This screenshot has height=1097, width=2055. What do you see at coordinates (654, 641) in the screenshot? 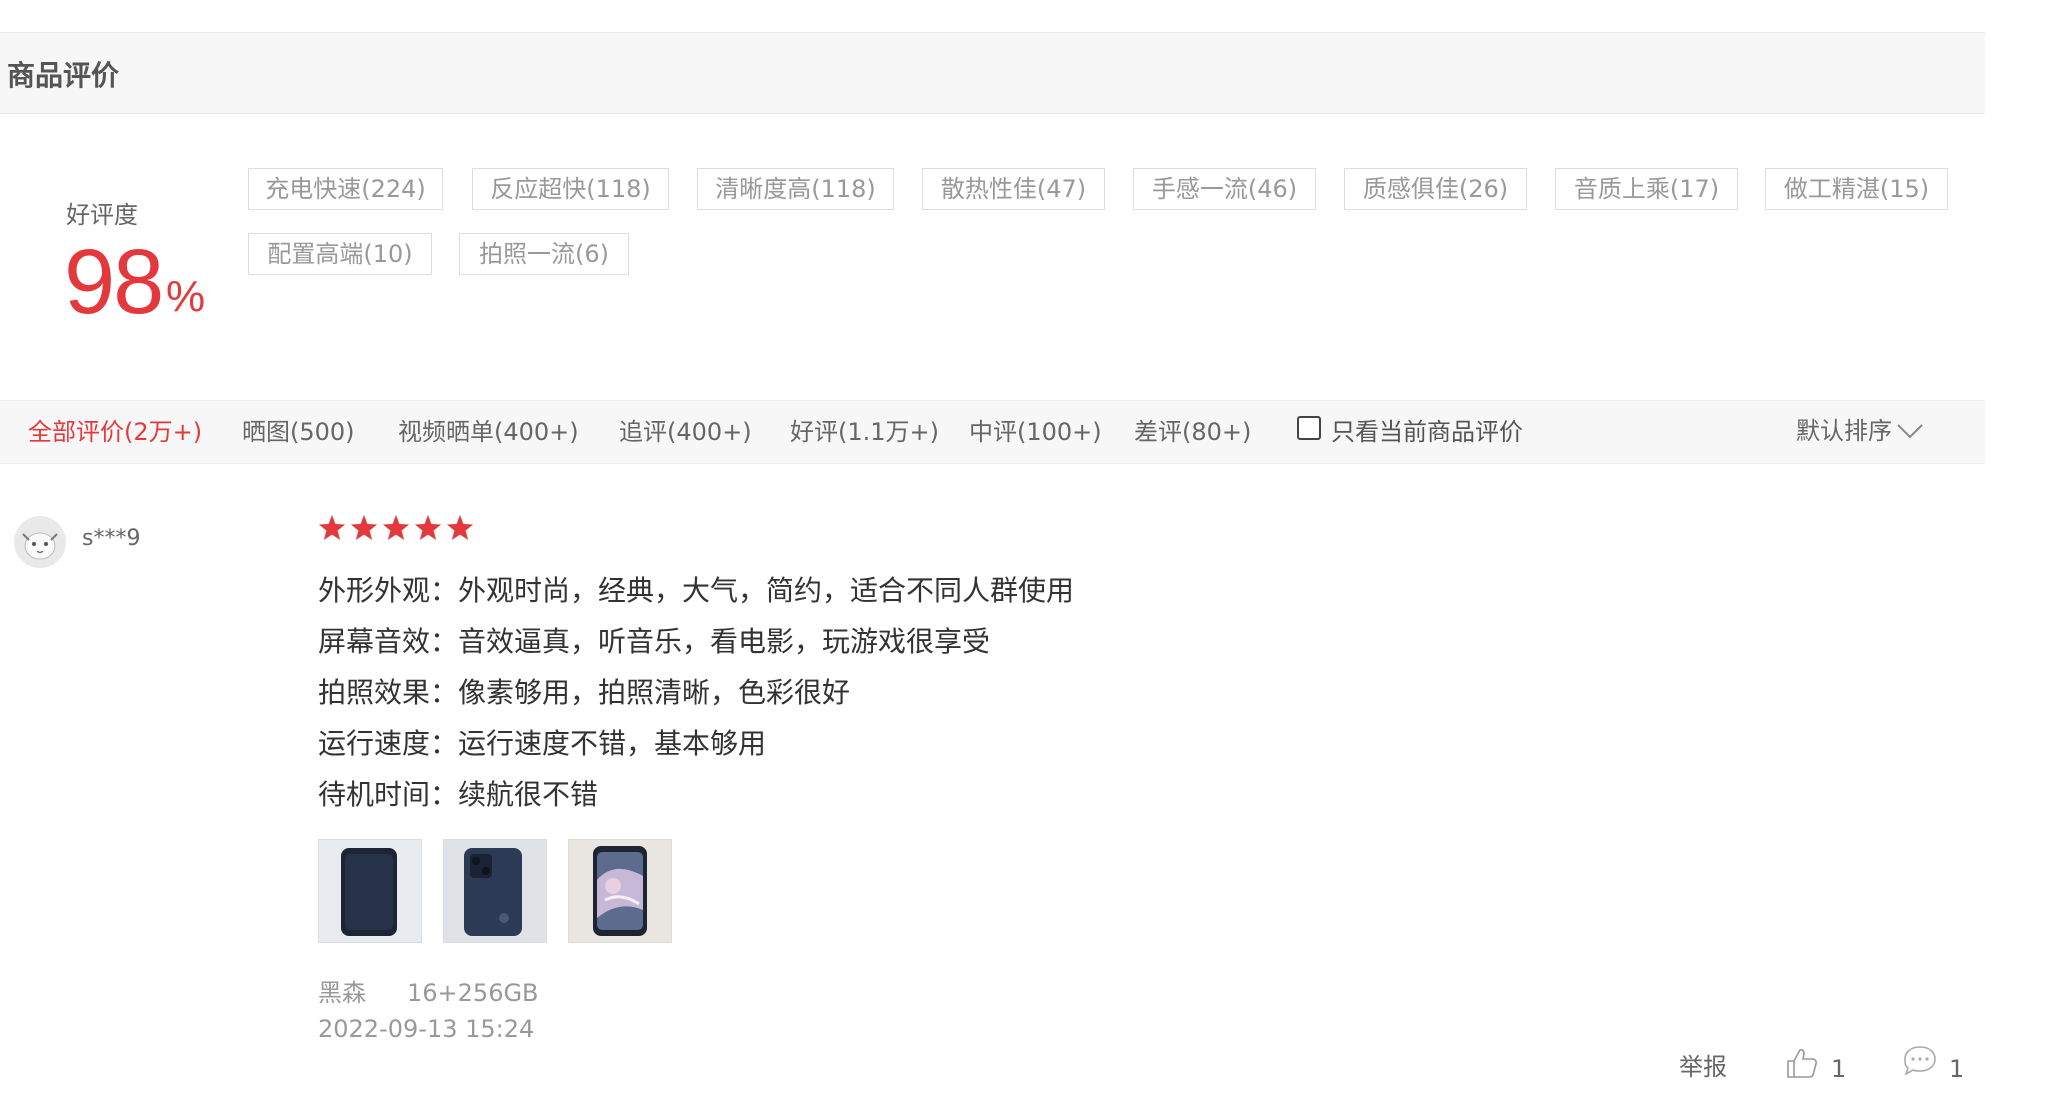
I see `review-line: 屏幕音效：音效逼真，听音乐，看电影，玩游戏很享受` at bounding box center [654, 641].